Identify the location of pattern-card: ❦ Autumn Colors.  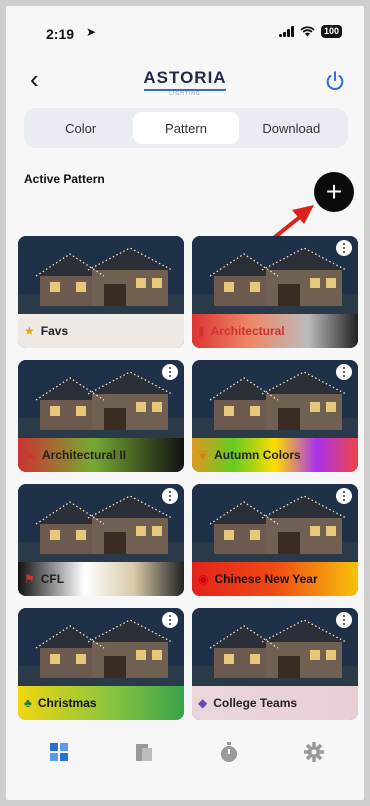
(275, 416).